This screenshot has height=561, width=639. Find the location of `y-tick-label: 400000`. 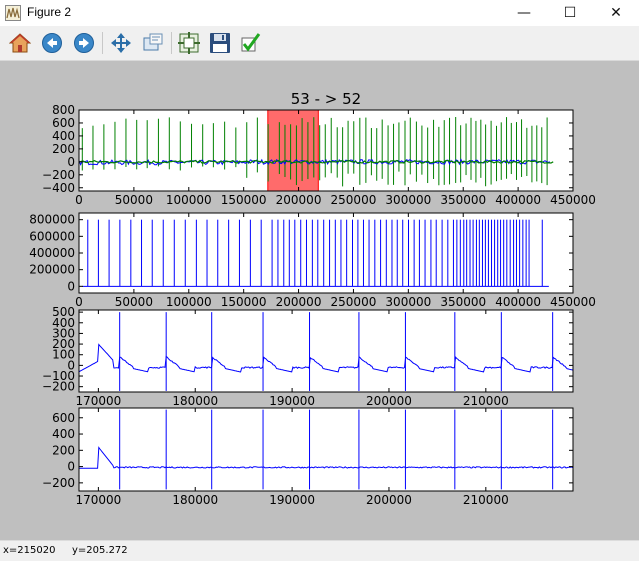

y-tick-label: 400000 is located at coordinates (52, 253).